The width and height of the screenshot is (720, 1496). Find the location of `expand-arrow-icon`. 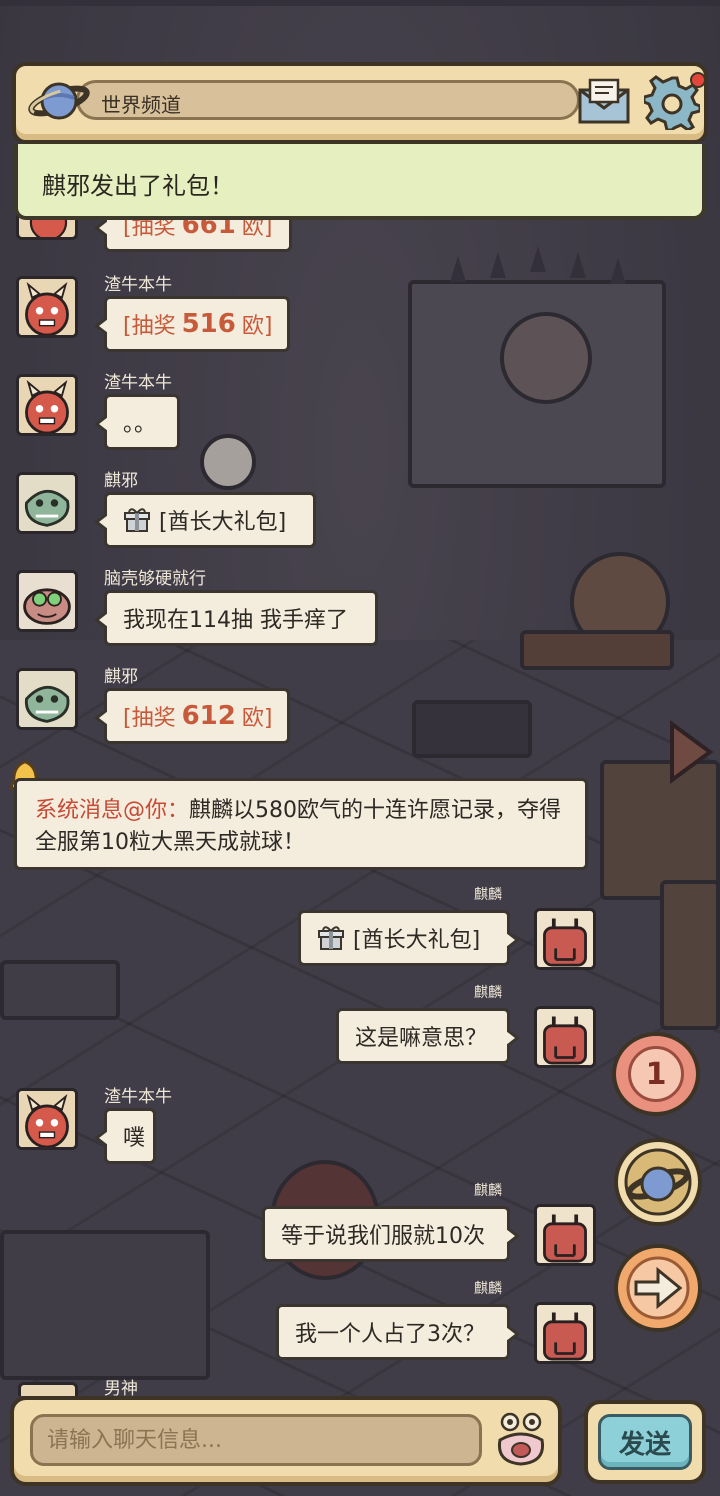

expand-arrow-icon is located at coordinates (690, 752).